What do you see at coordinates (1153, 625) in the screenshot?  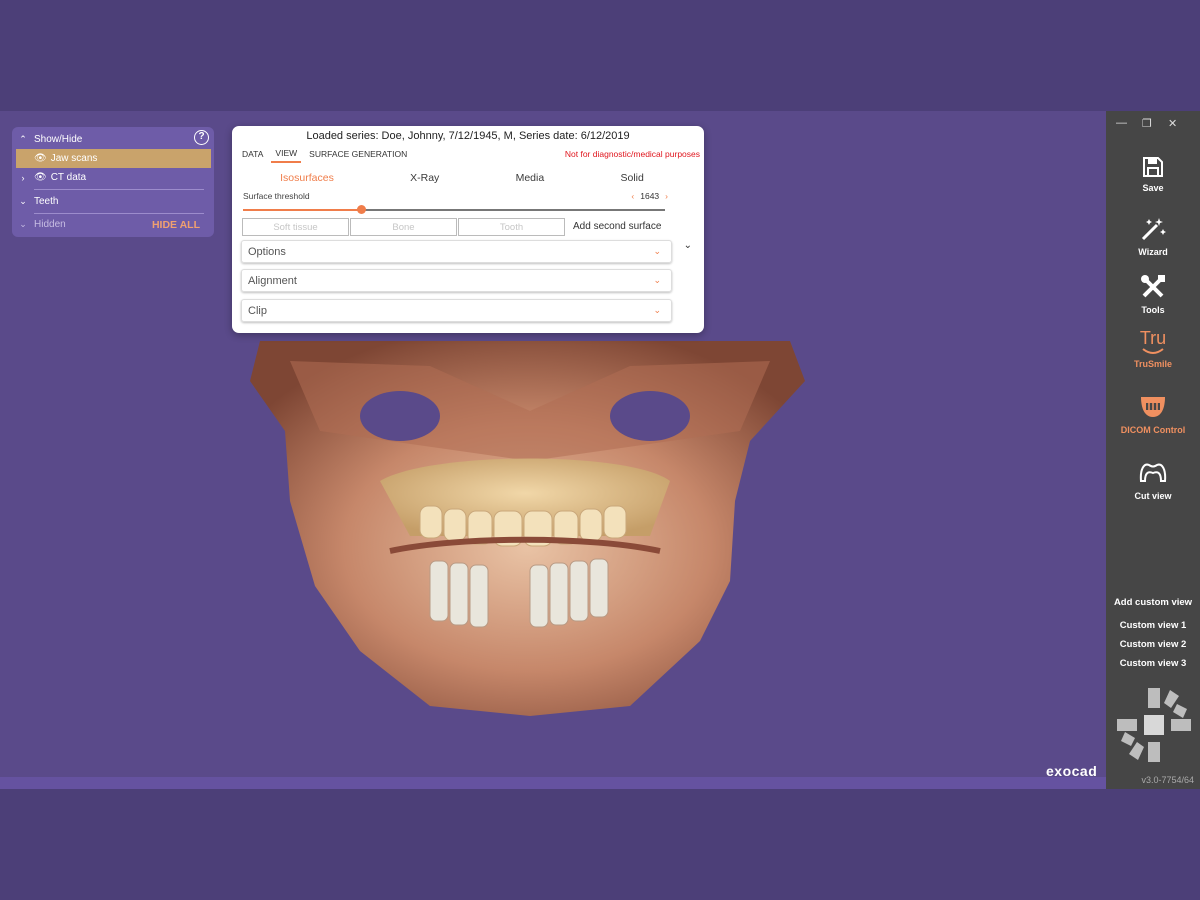 I see `custom-view-1: Custom view 1` at bounding box center [1153, 625].